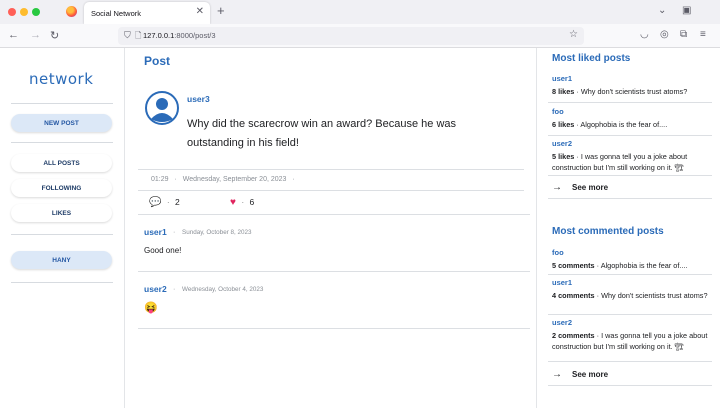  I want to click on bookmark-star-icon: ☆, so click(573, 34).